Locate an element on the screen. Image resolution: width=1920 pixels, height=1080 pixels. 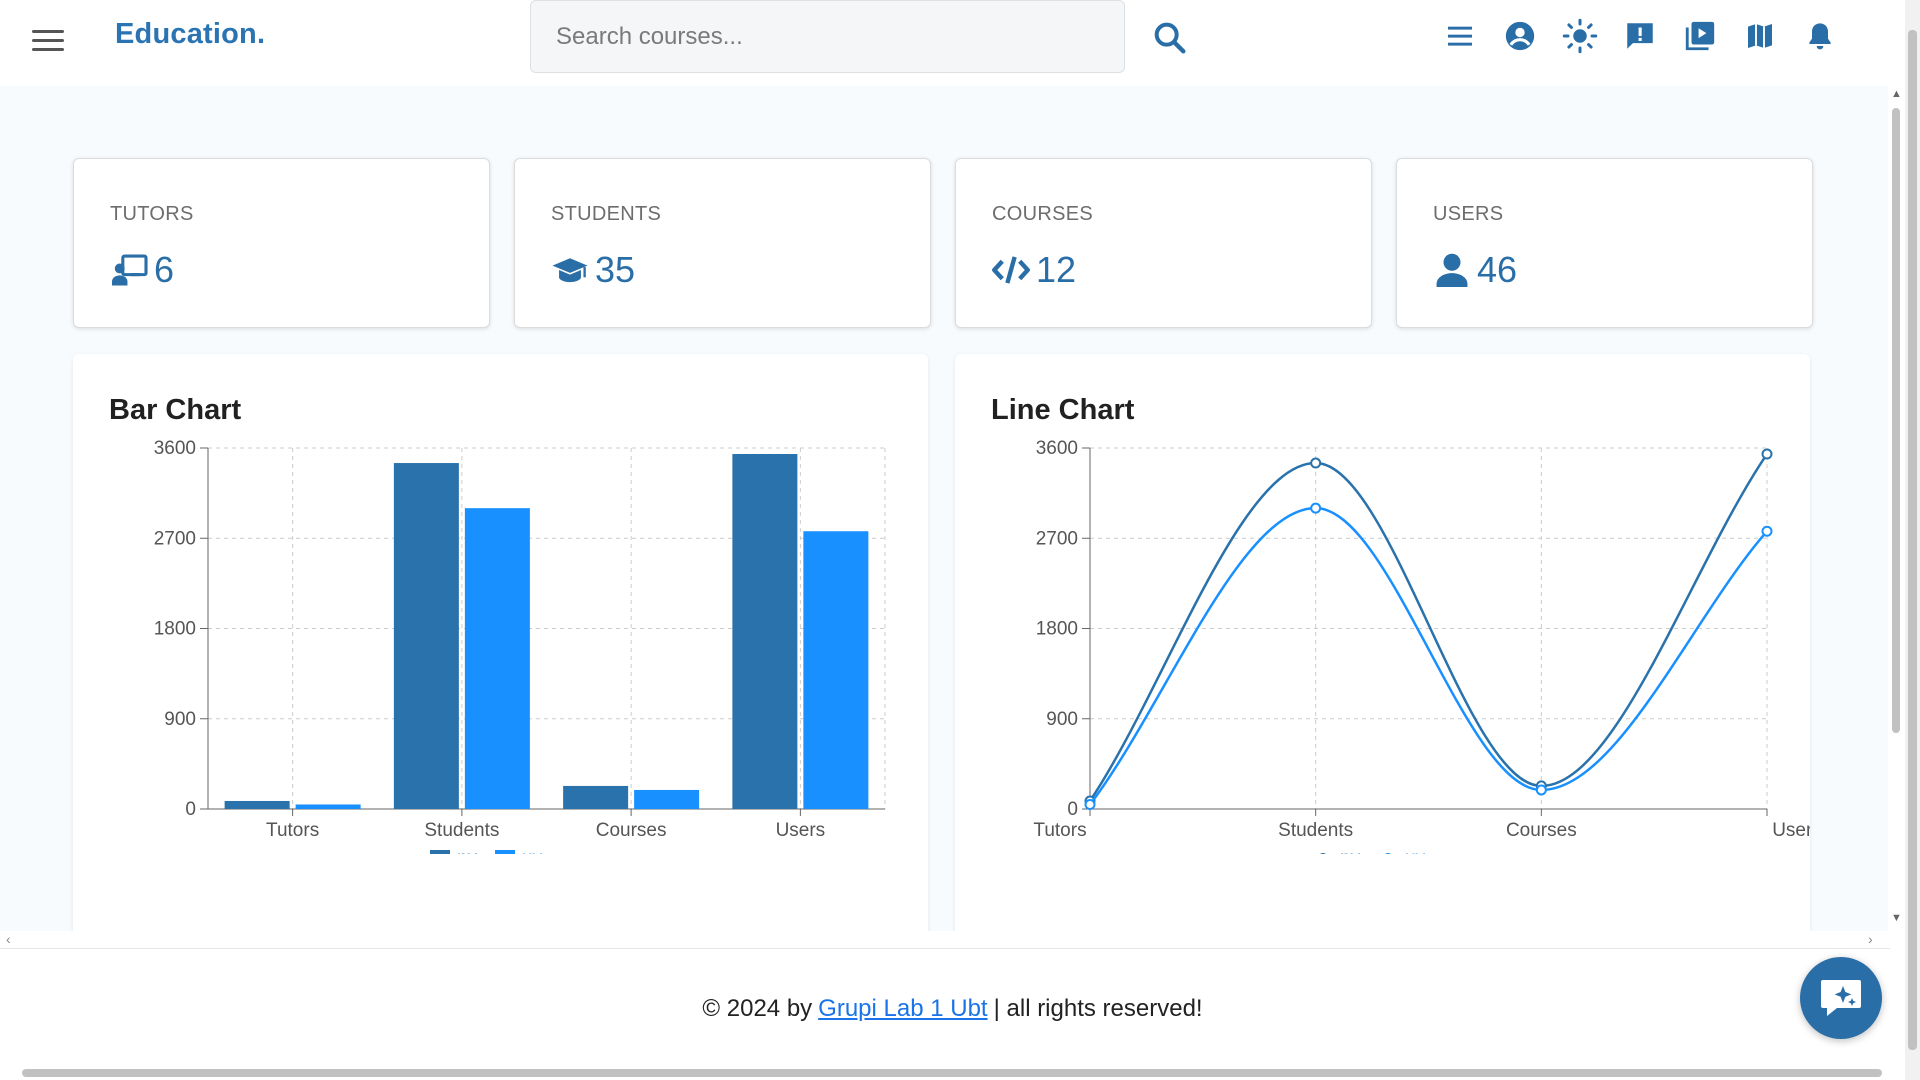
feedback-icon is located at coordinates (1640, 36).